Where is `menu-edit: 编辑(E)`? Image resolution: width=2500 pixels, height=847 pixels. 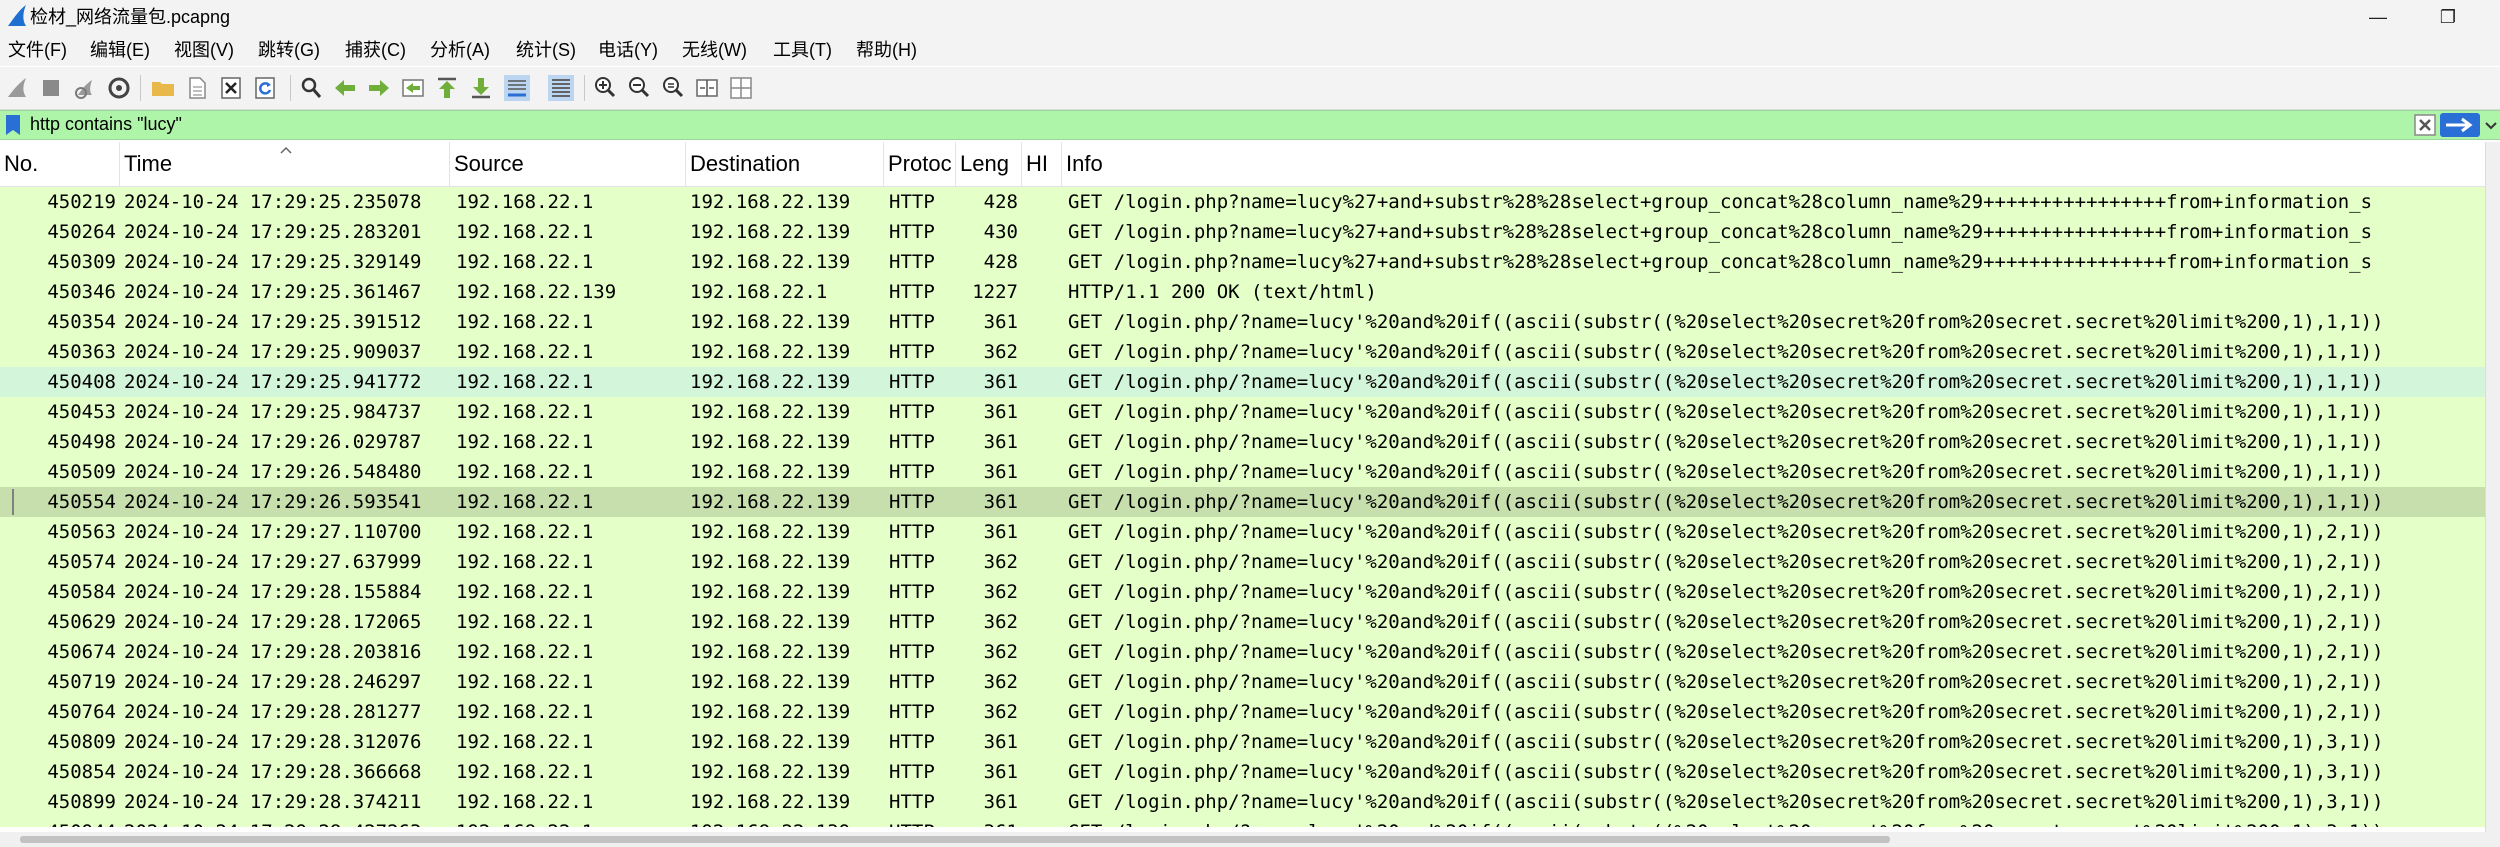
menu-edit: 编辑(E) is located at coordinates (120, 50).